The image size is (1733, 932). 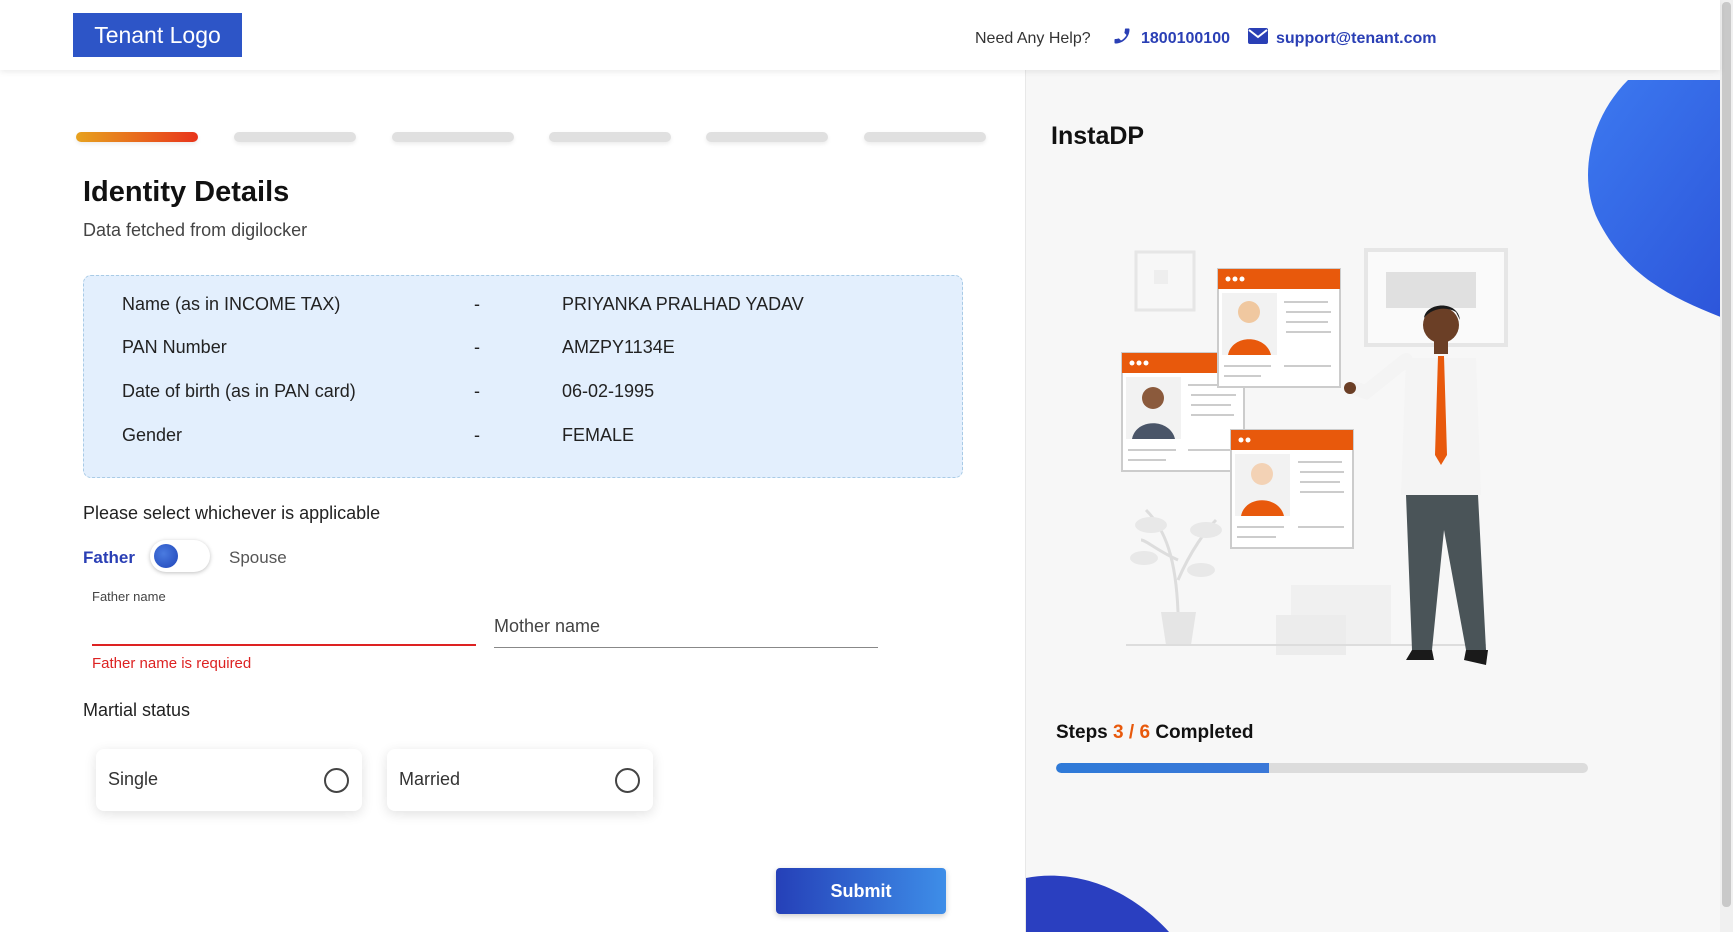 I want to click on steps-completed-text: Steps 3 / 6 Completed, so click(x=1155, y=733).